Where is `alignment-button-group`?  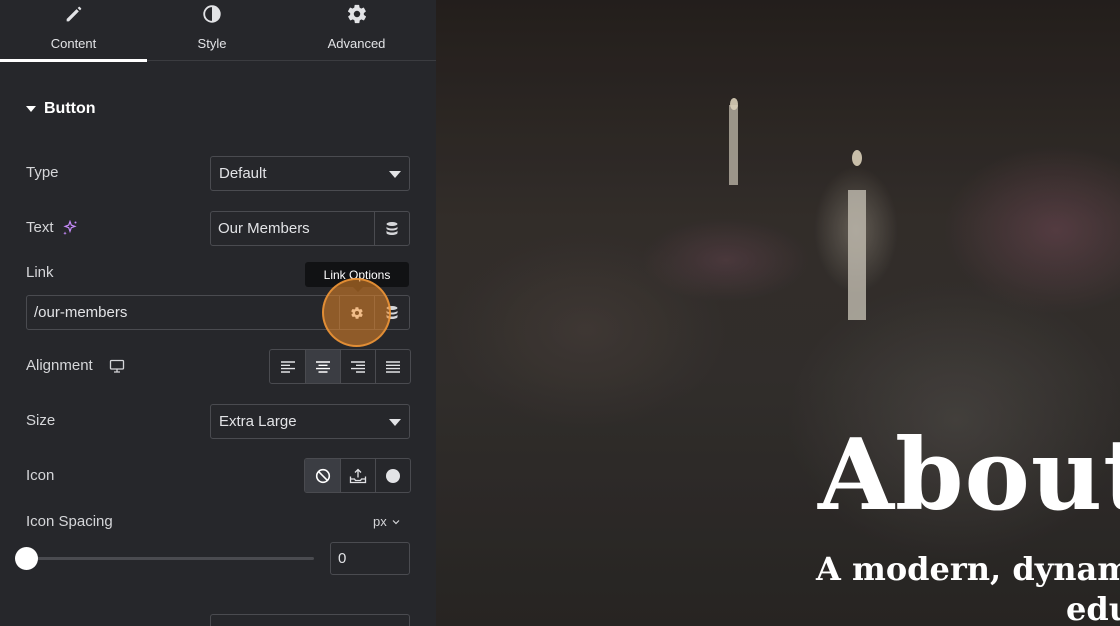
alignment-button-group is located at coordinates (340, 366).